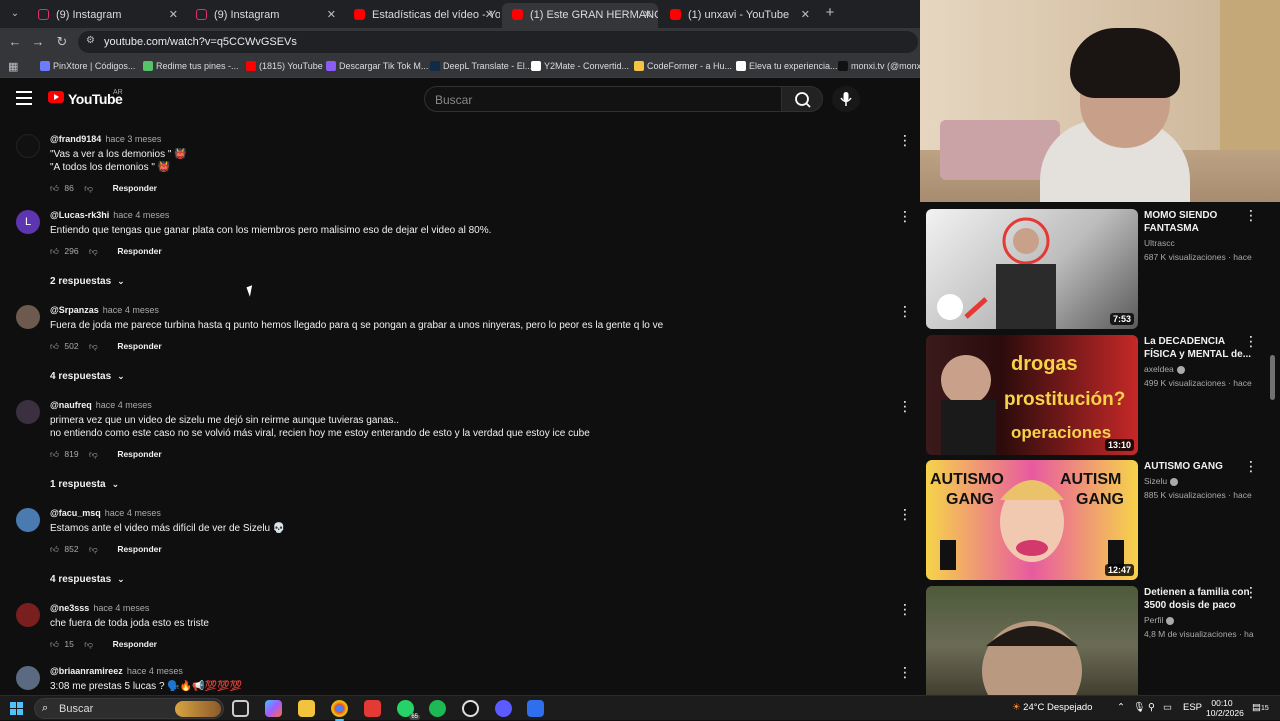 The image size is (1280, 721). I want to click on tab-unxavi: (1) unxavi - YouTube ✕, so click(738, 15).